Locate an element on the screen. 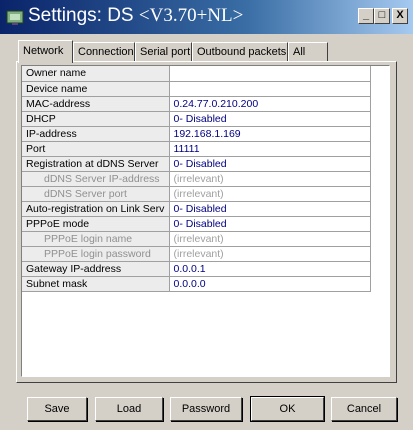 This screenshot has height=430, width=413. table-row: PPPoE login password (irrelevant) is located at coordinates (196, 254).